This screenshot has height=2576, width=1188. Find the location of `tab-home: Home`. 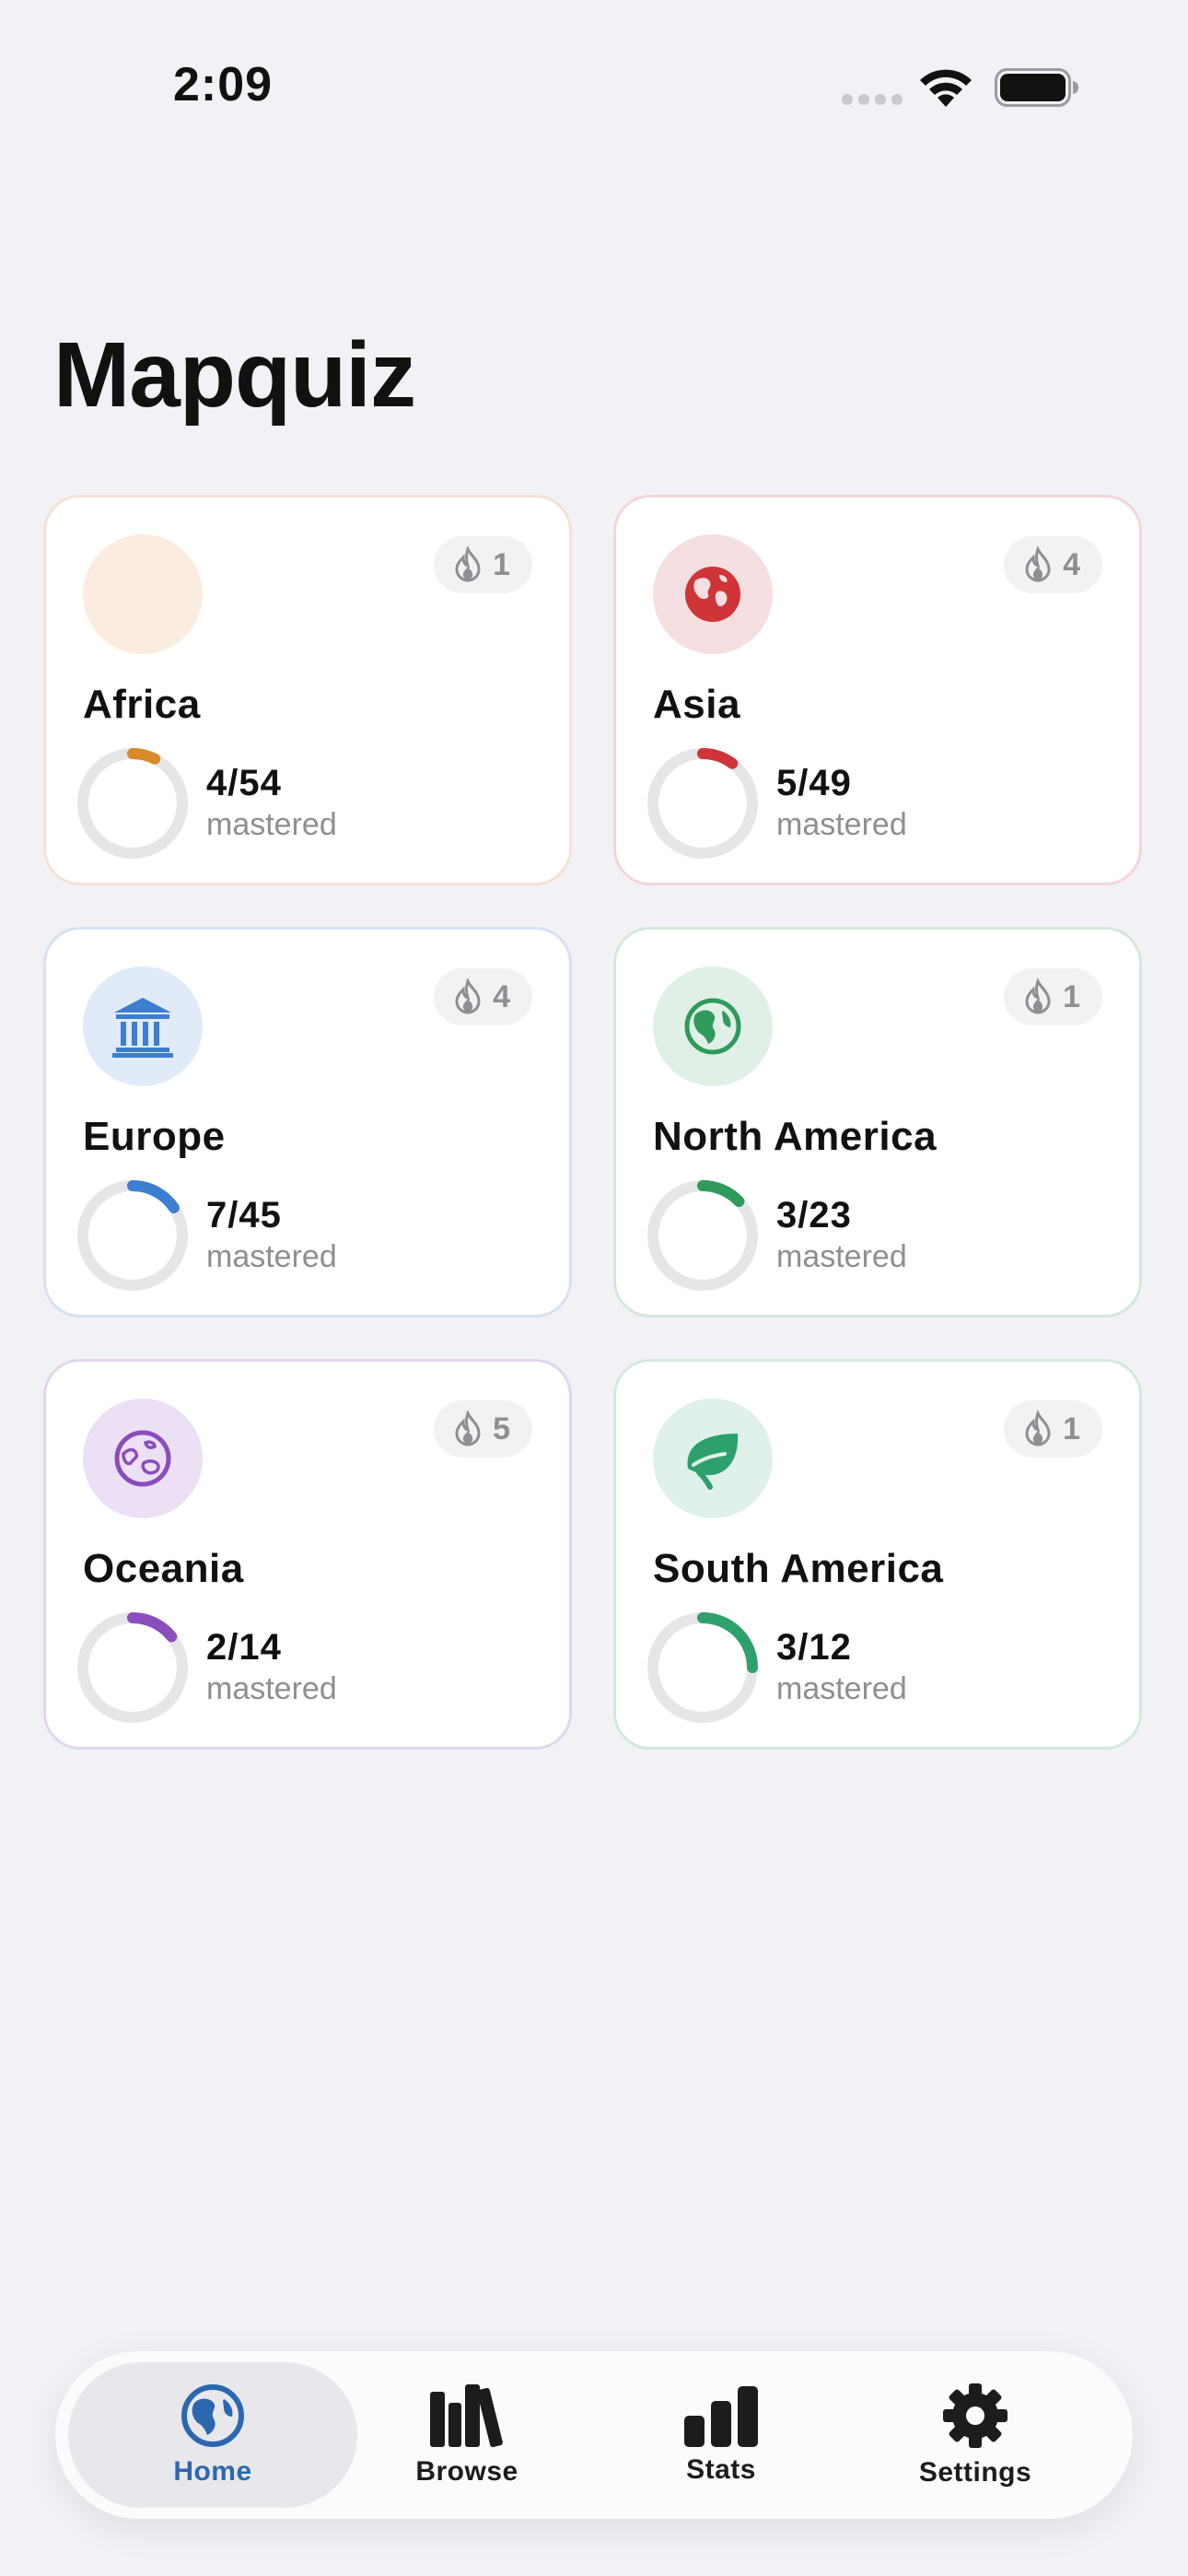

tab-home: Home is located at coordinates (212, 2435).